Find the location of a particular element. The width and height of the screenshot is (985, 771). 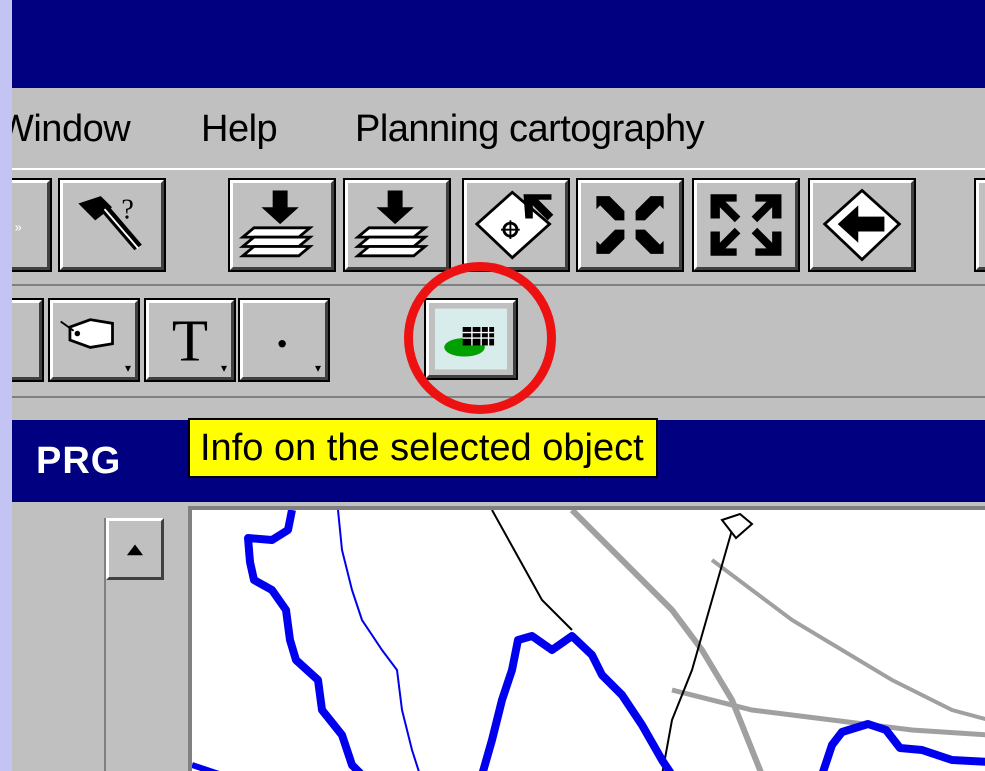

load-layer-edit-icon is located at coordinates (391, 224).